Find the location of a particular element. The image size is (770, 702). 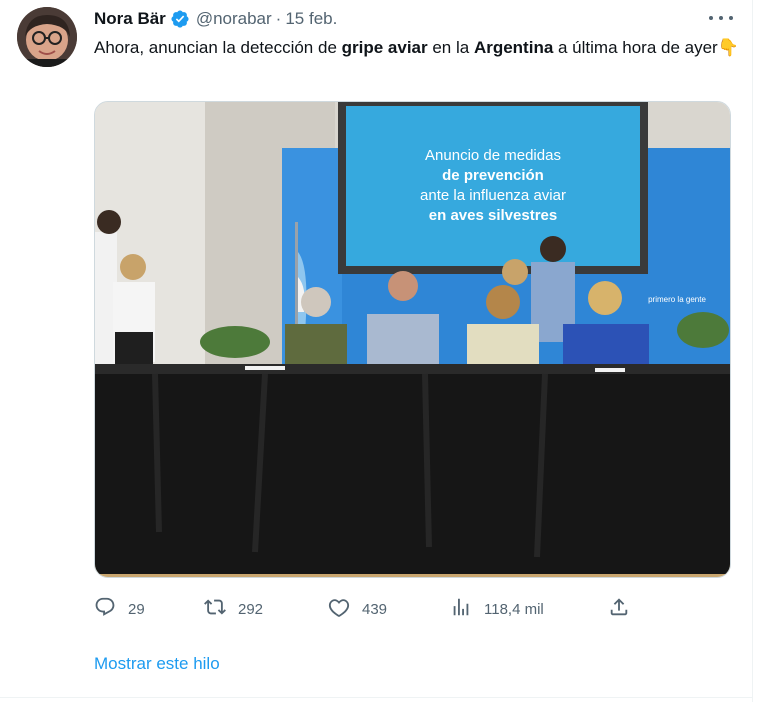

text-part: Ahora, anuncian la detección de is located at coordinates (218, 47).